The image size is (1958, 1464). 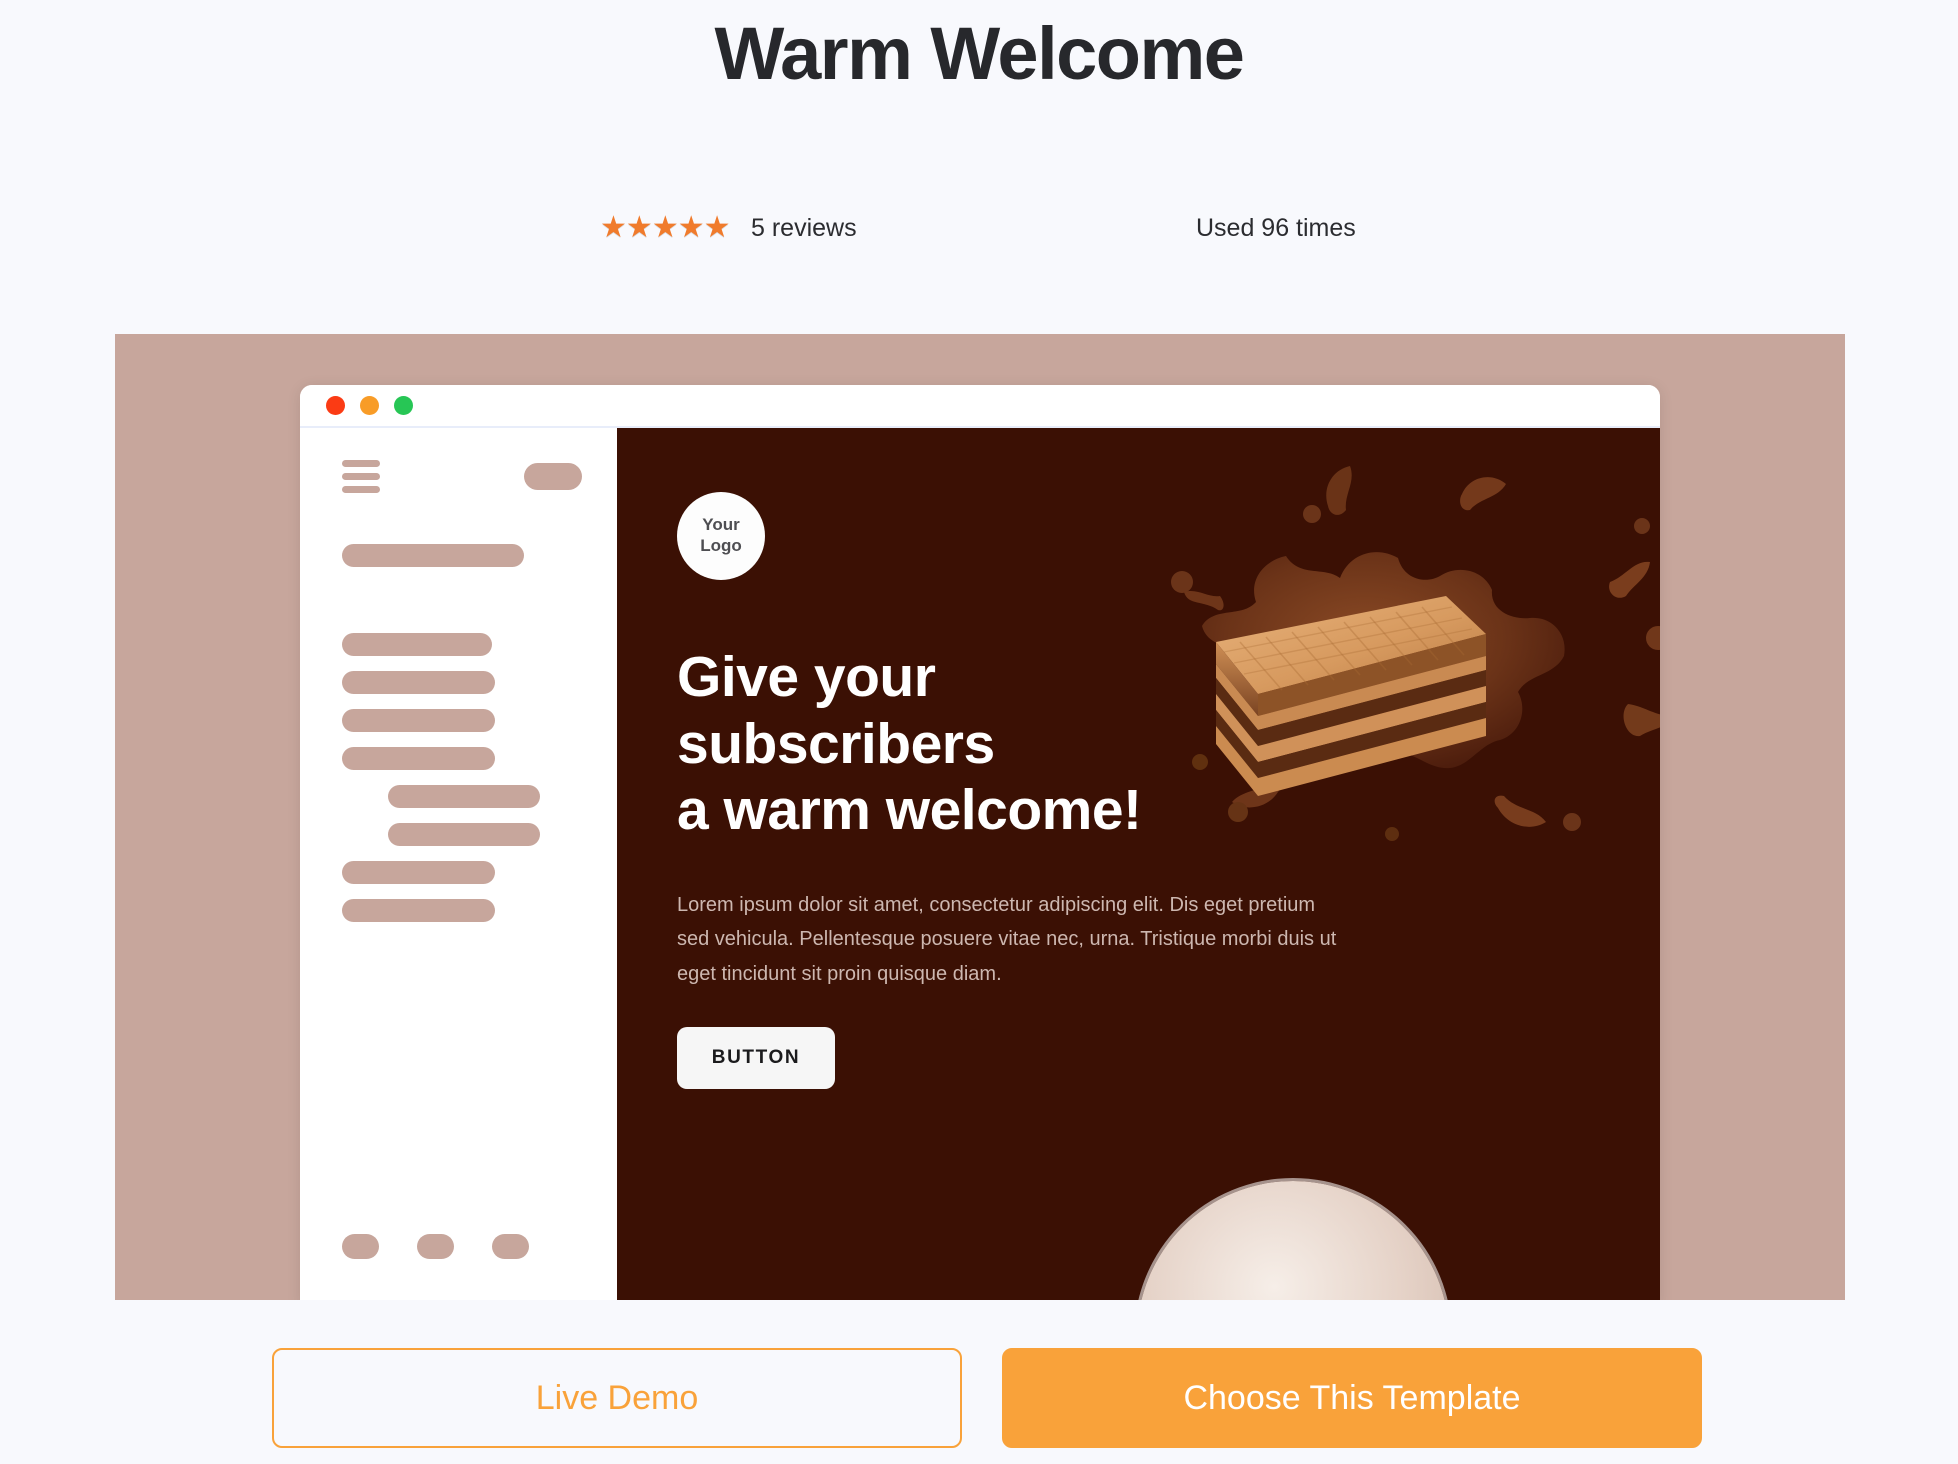 I want to click on hero-cta-button: BUTTON, so click(x=756, y=1058).